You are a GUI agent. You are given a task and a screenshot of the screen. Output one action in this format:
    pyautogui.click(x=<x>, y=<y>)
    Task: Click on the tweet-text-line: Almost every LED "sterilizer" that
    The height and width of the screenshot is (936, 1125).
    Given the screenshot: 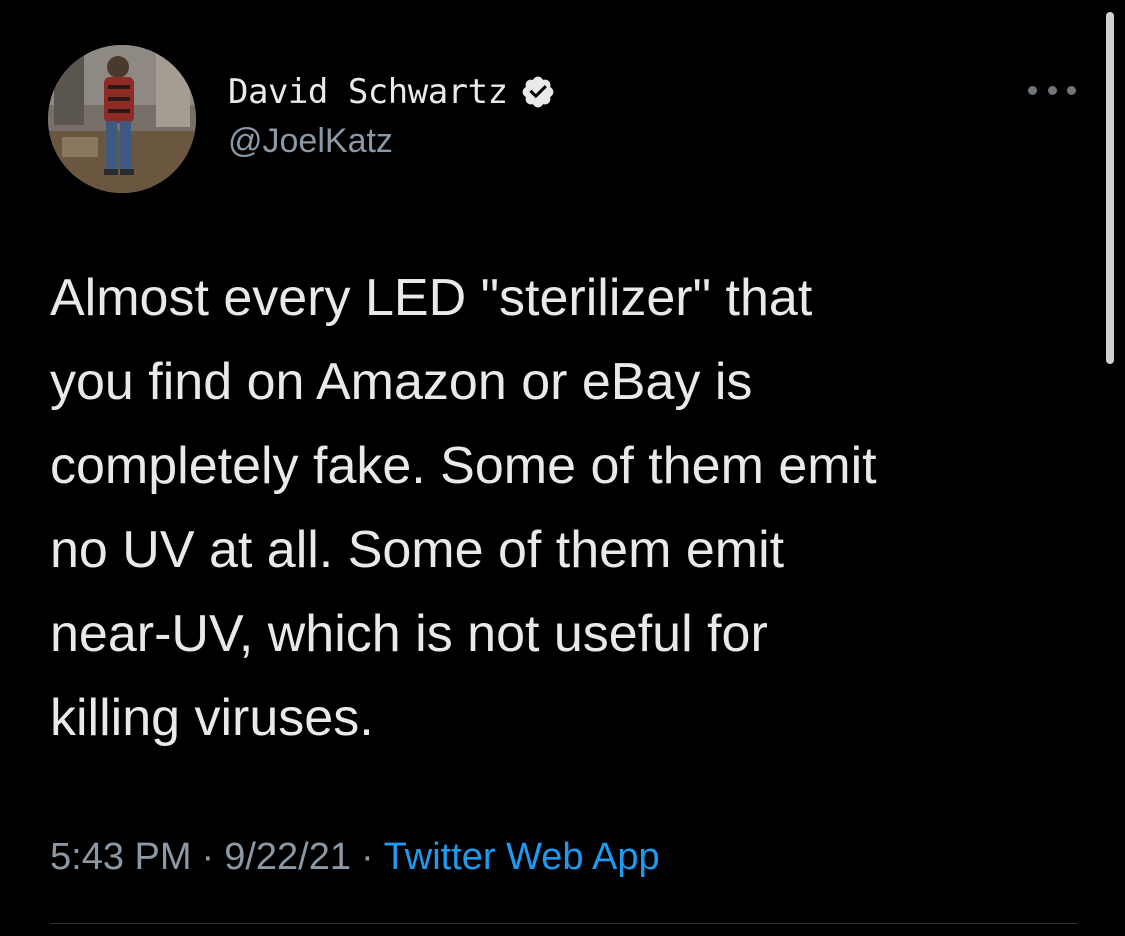 What is the action you would take?
    pyautogui.click(x=570, y=298)
    